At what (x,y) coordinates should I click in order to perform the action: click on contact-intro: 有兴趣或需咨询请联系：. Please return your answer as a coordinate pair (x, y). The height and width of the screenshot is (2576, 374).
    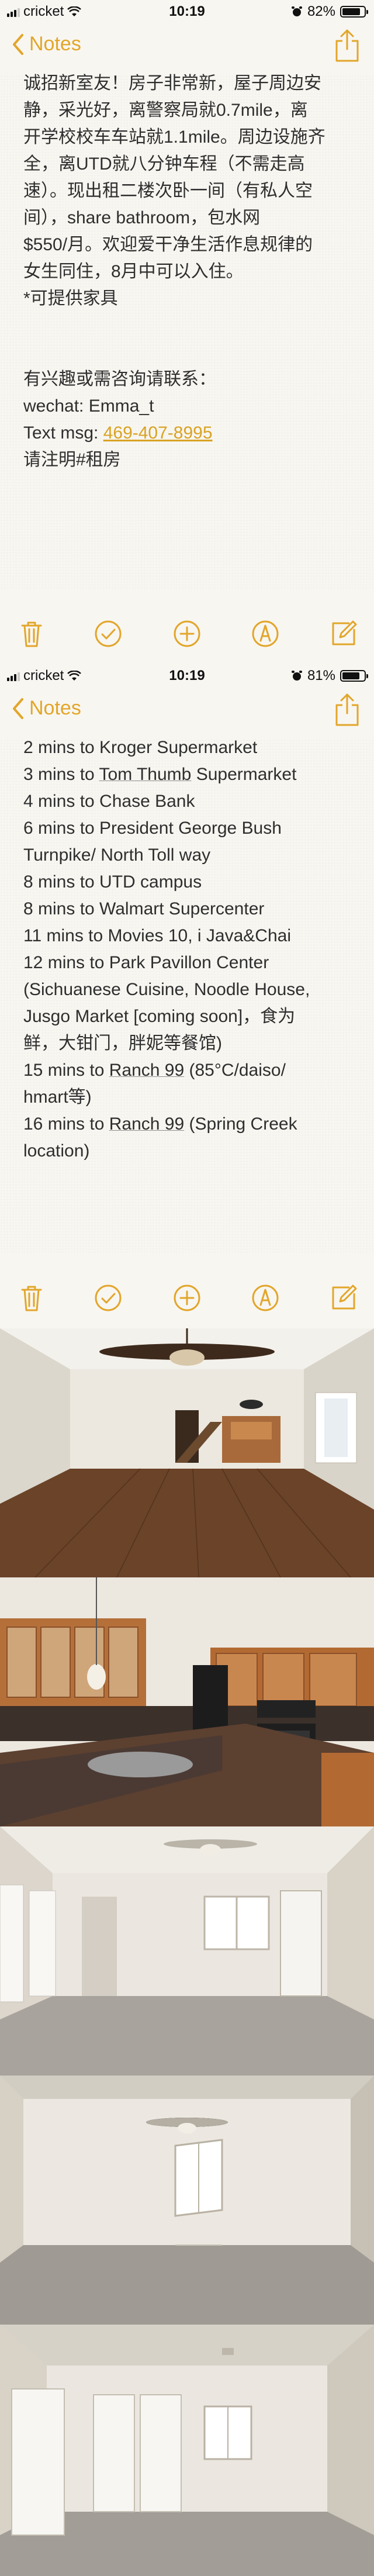
    Looking at the image, I should click on (119, 379).